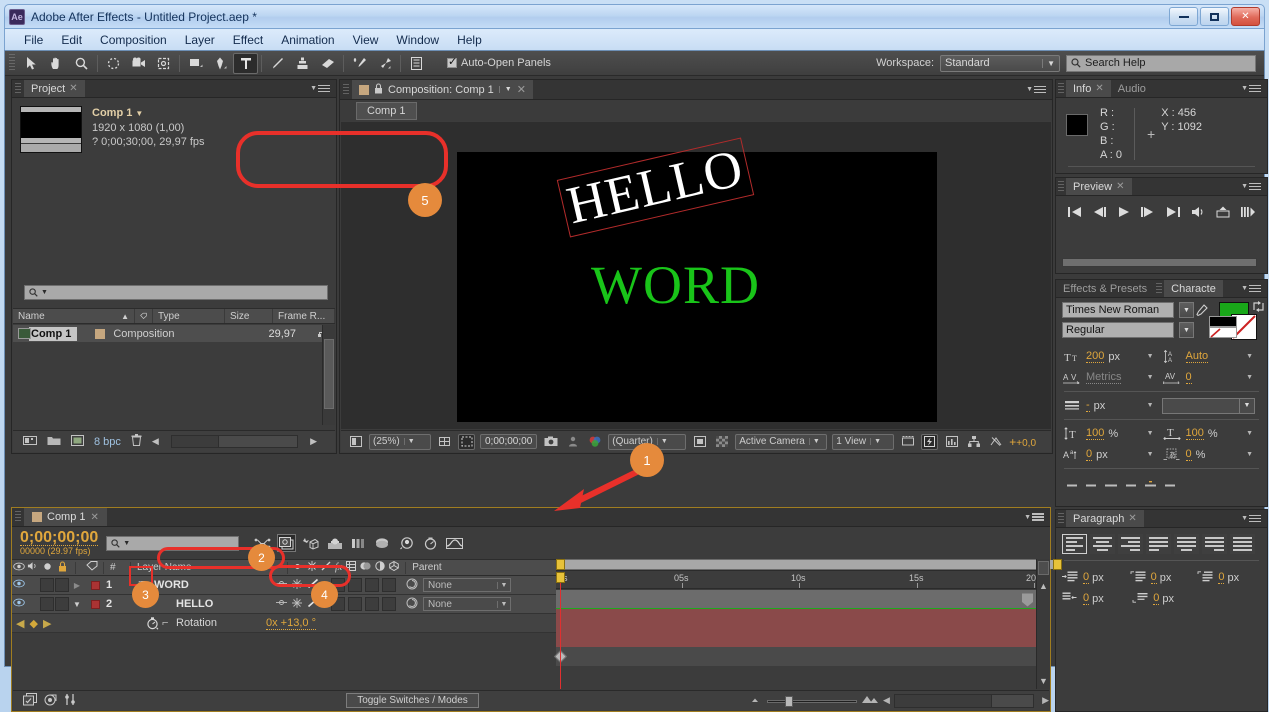 The image size is (1269, 712). Describe the element at coordinates (560, 564) in the screenshot. I see `work-area-start-handle` at that location.